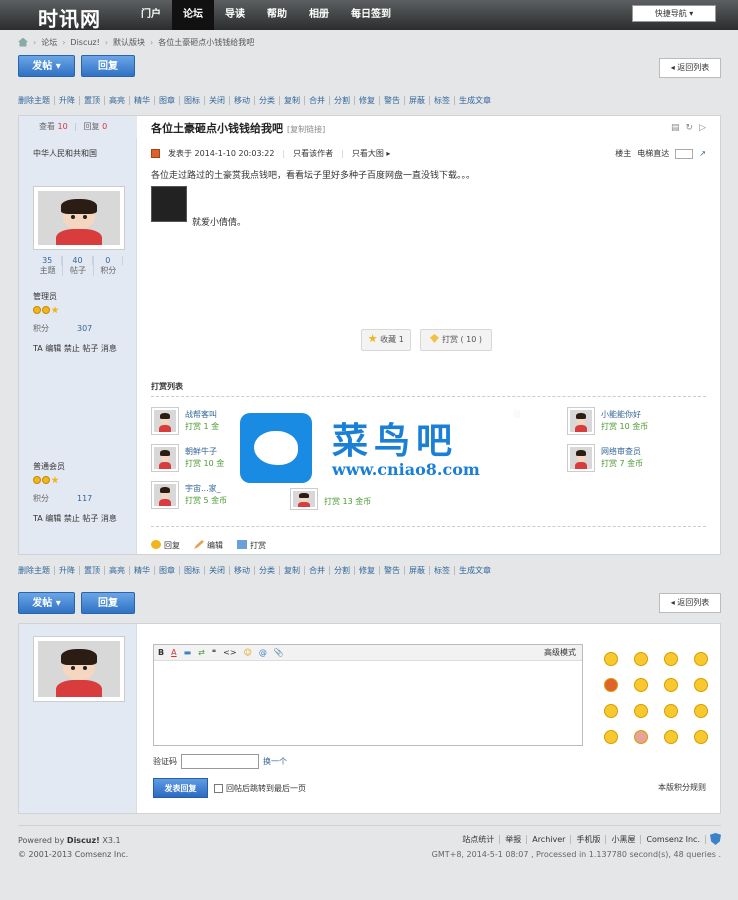 This screenshot has width=738, height=900. What do you see at coordinates (702, 128) in the screenshot?
I see `next-thread-icon: ▷` at bounding box center [702, 128].